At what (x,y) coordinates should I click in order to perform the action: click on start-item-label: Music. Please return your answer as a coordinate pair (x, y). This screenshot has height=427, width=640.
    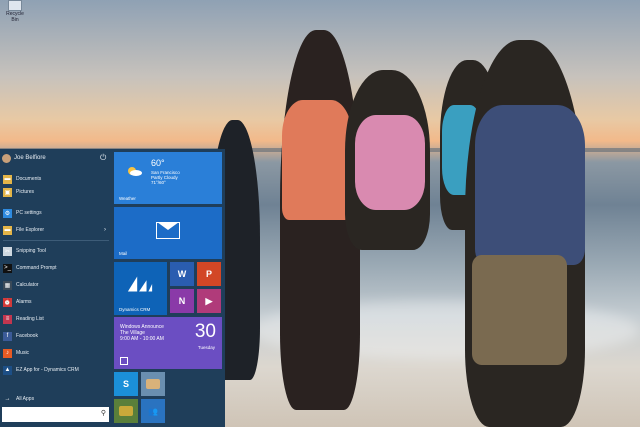
    Looking at the image, I should click on (23, 353).